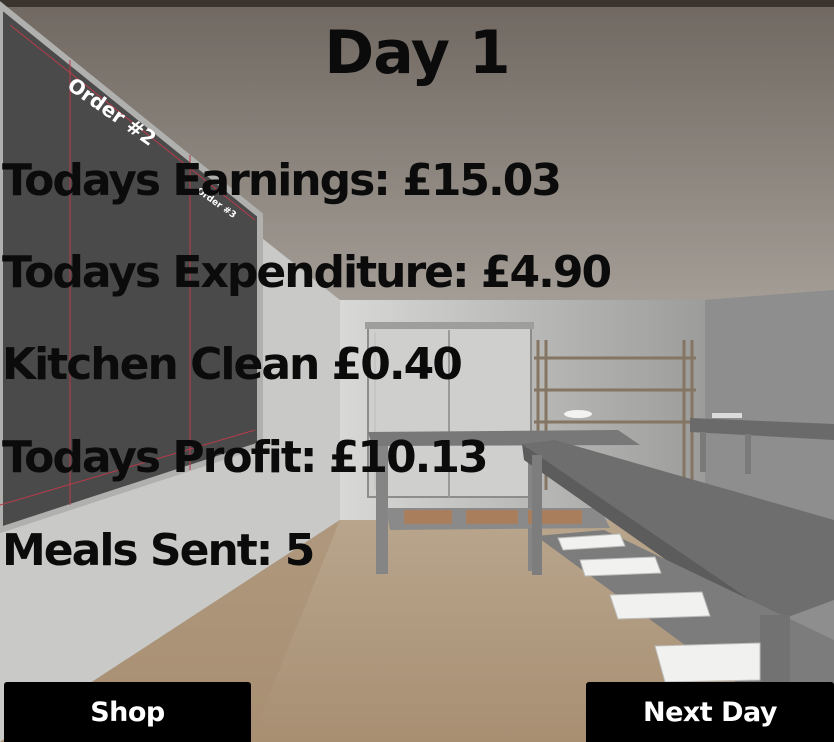  Describe the element at coordinates (710, 712) in the screenshot. I see `next-day-button: Next Day` at that location.